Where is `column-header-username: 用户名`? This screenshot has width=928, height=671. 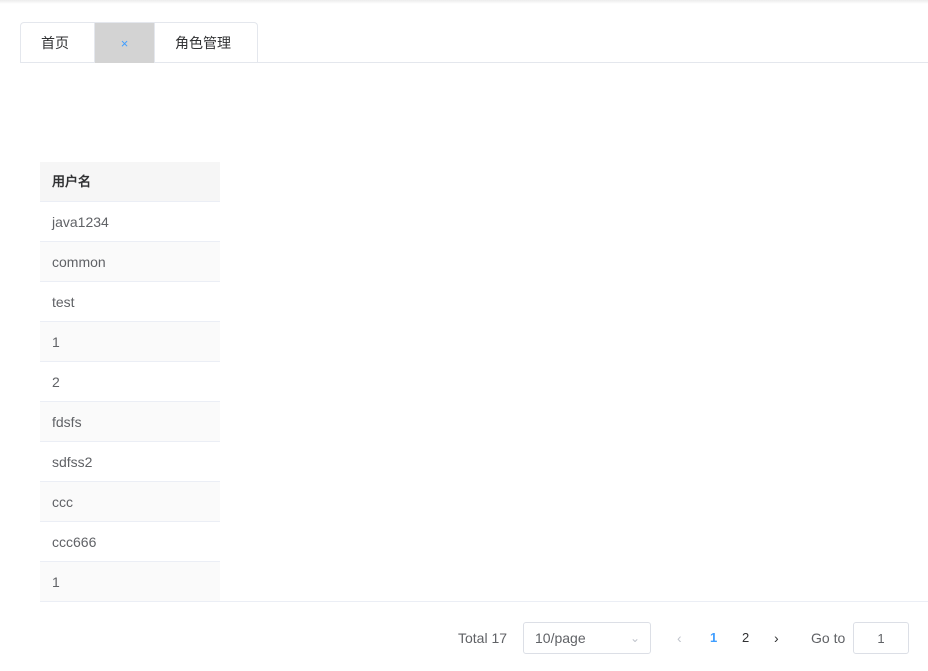
column-header-username: 用户名 is located at coordinates (130, 182).